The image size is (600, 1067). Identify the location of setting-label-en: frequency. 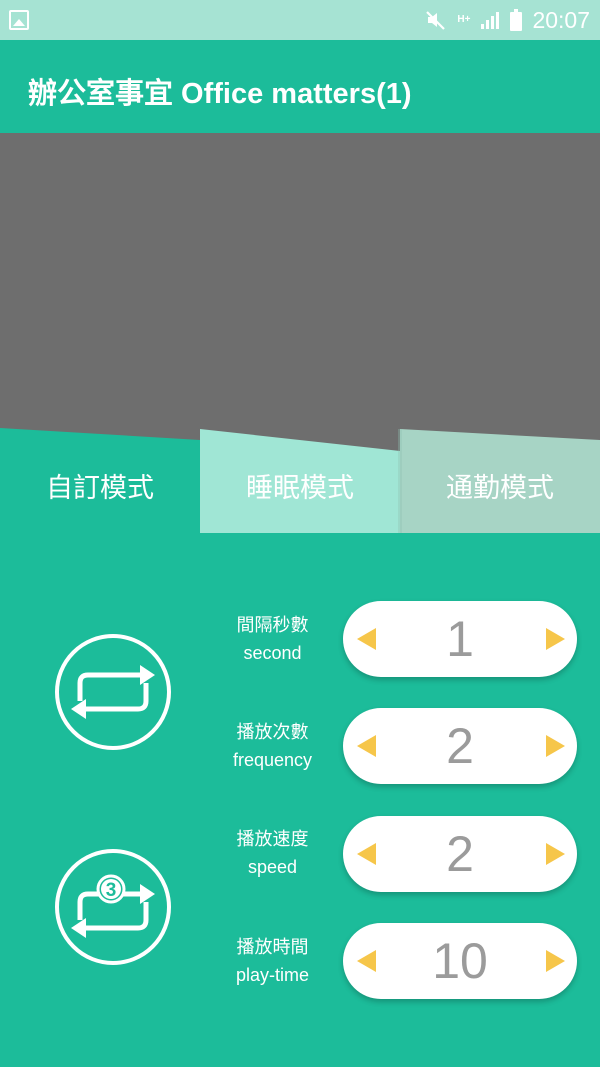
(272, 760).